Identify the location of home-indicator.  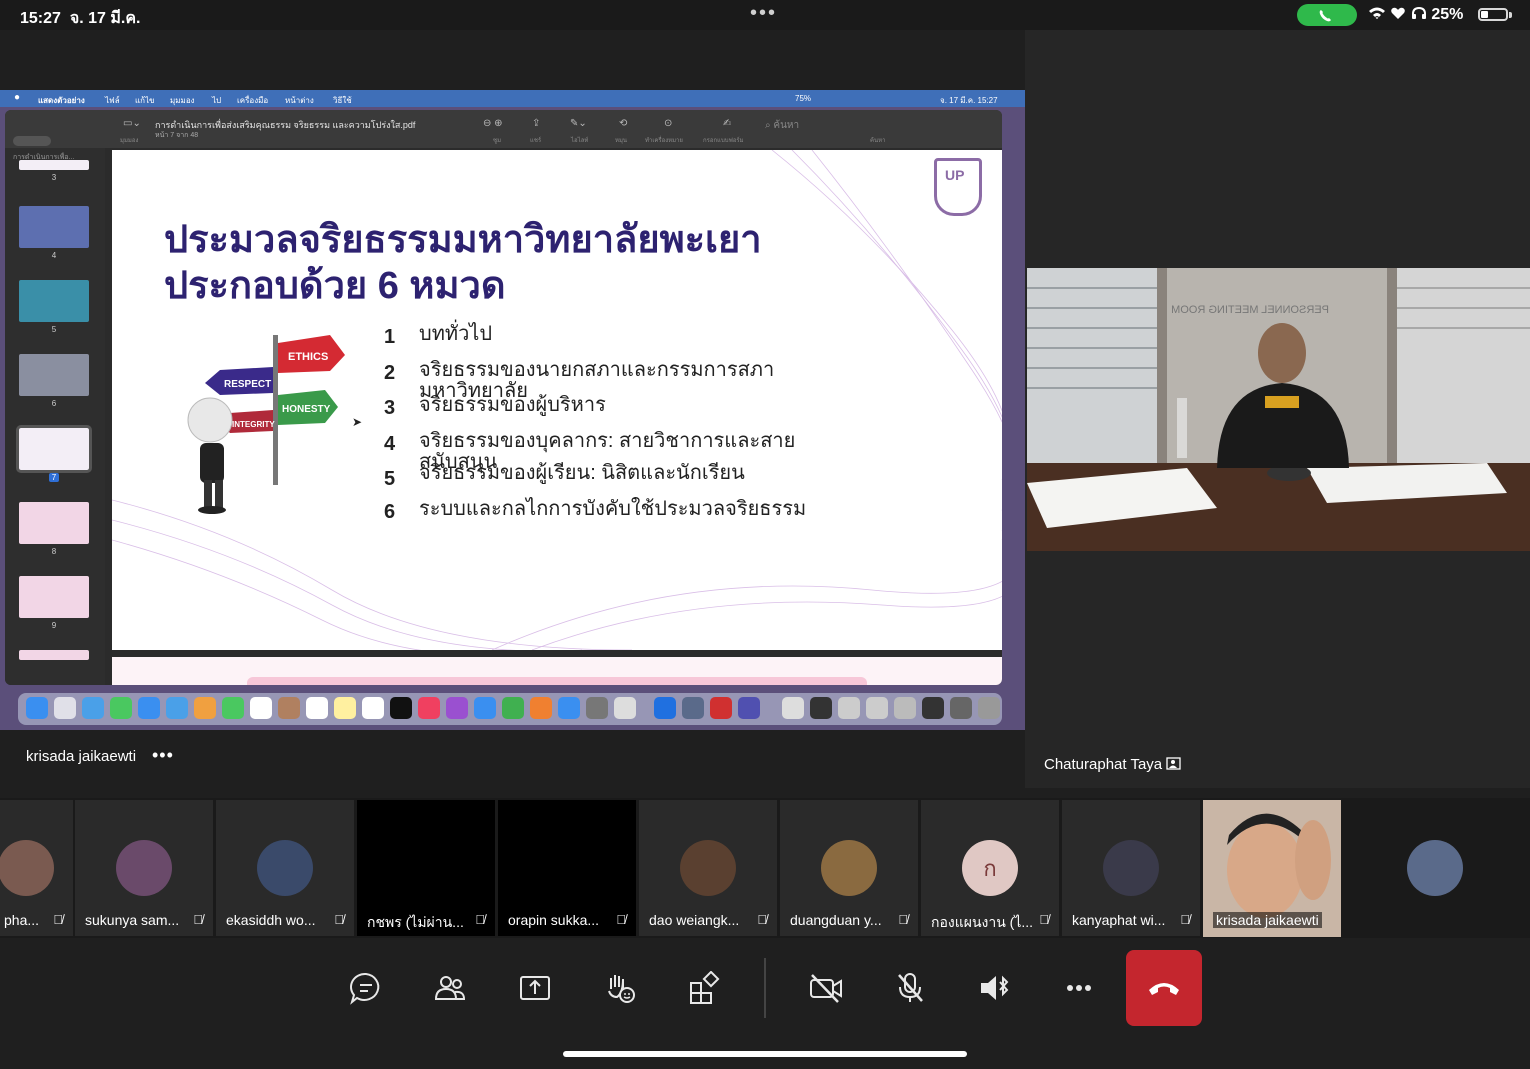
(765, 1054).